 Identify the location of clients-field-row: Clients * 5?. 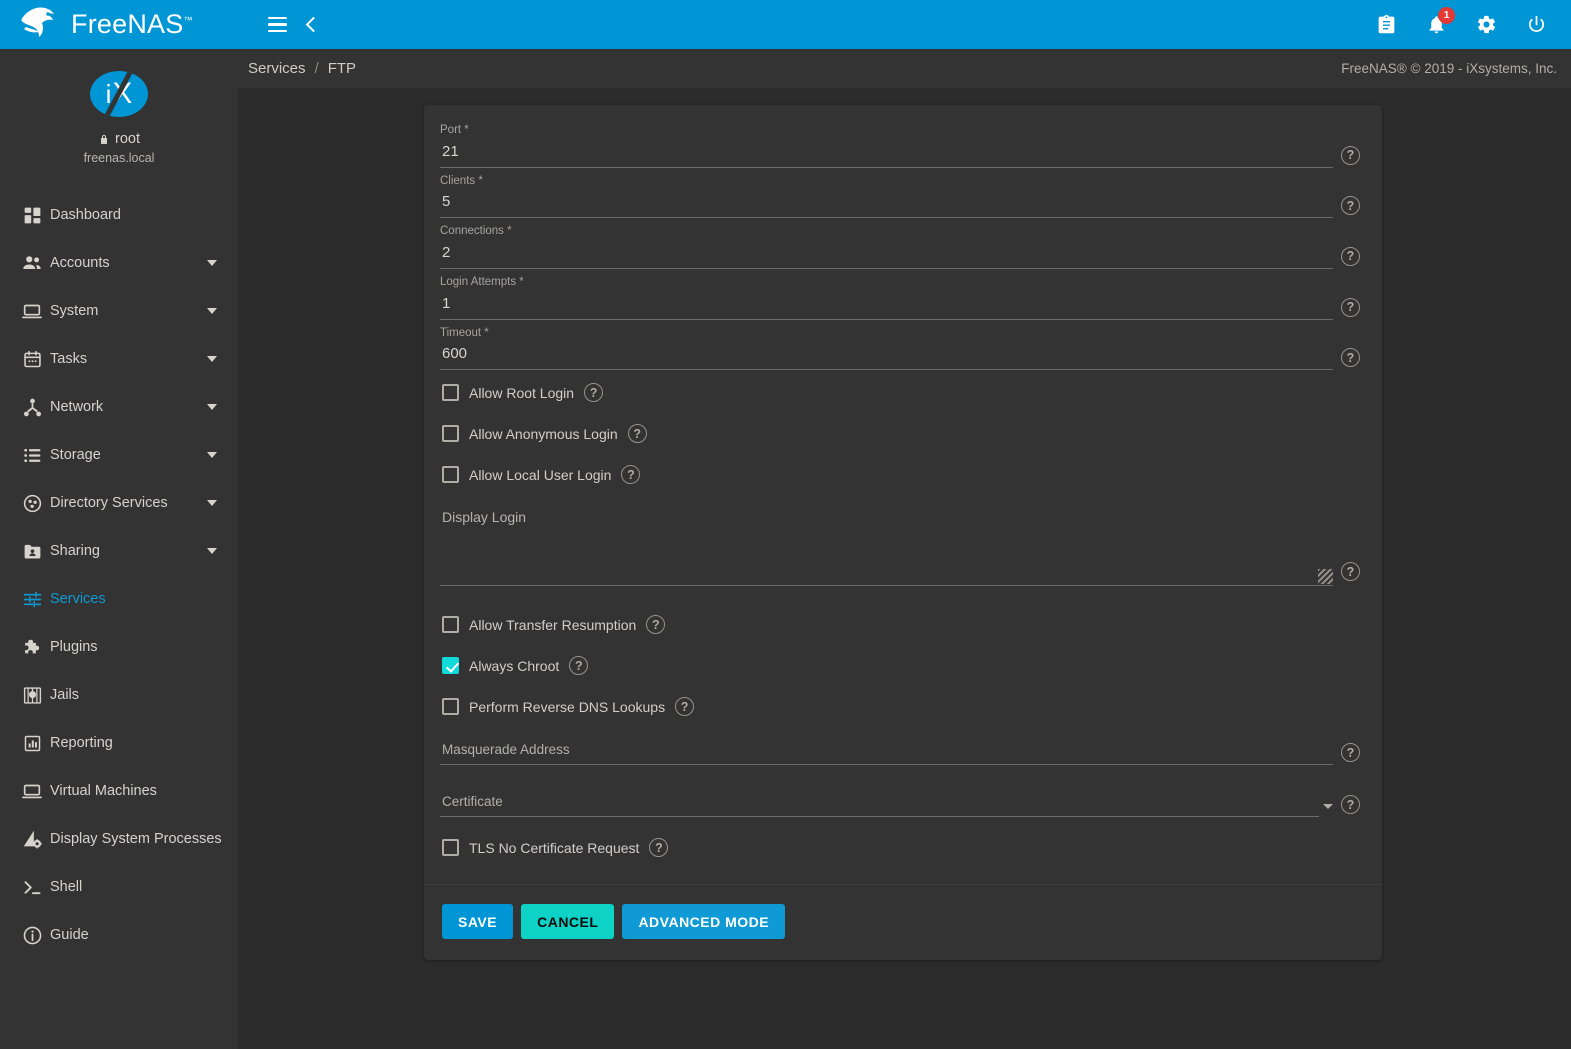
(900, 195).